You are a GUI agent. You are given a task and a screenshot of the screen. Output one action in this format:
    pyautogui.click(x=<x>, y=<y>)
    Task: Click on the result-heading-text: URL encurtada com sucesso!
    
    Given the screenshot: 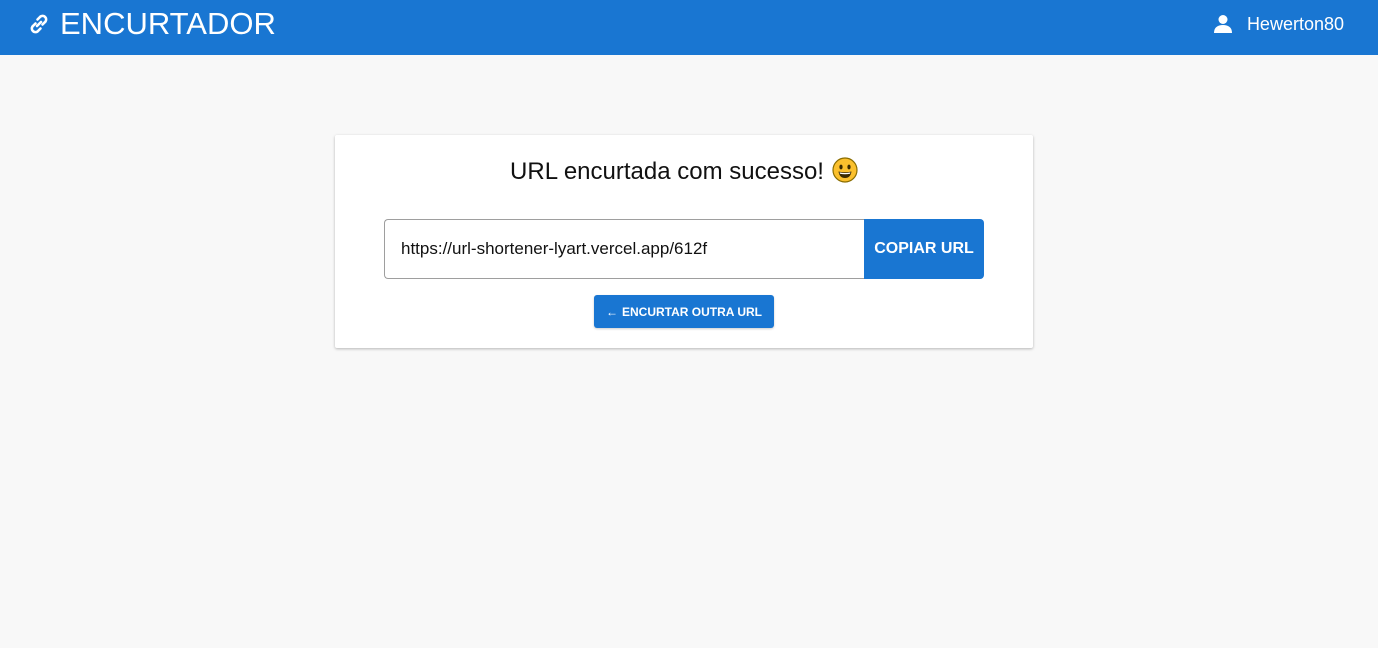 What is the action you would take?
    pyautogui.click(x=667, y=171)
    